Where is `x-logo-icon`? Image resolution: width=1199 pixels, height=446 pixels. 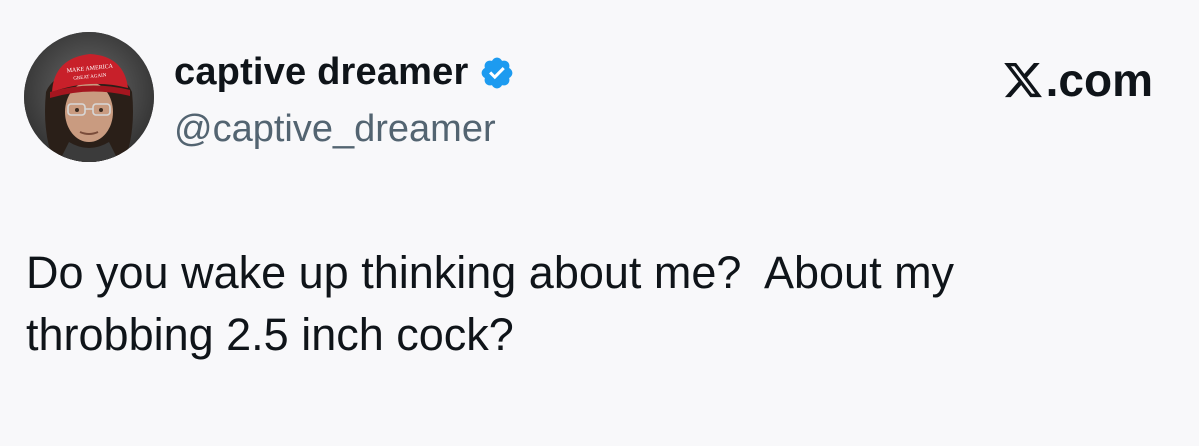 x-logo-icon is located at coordinates (1022, 80).